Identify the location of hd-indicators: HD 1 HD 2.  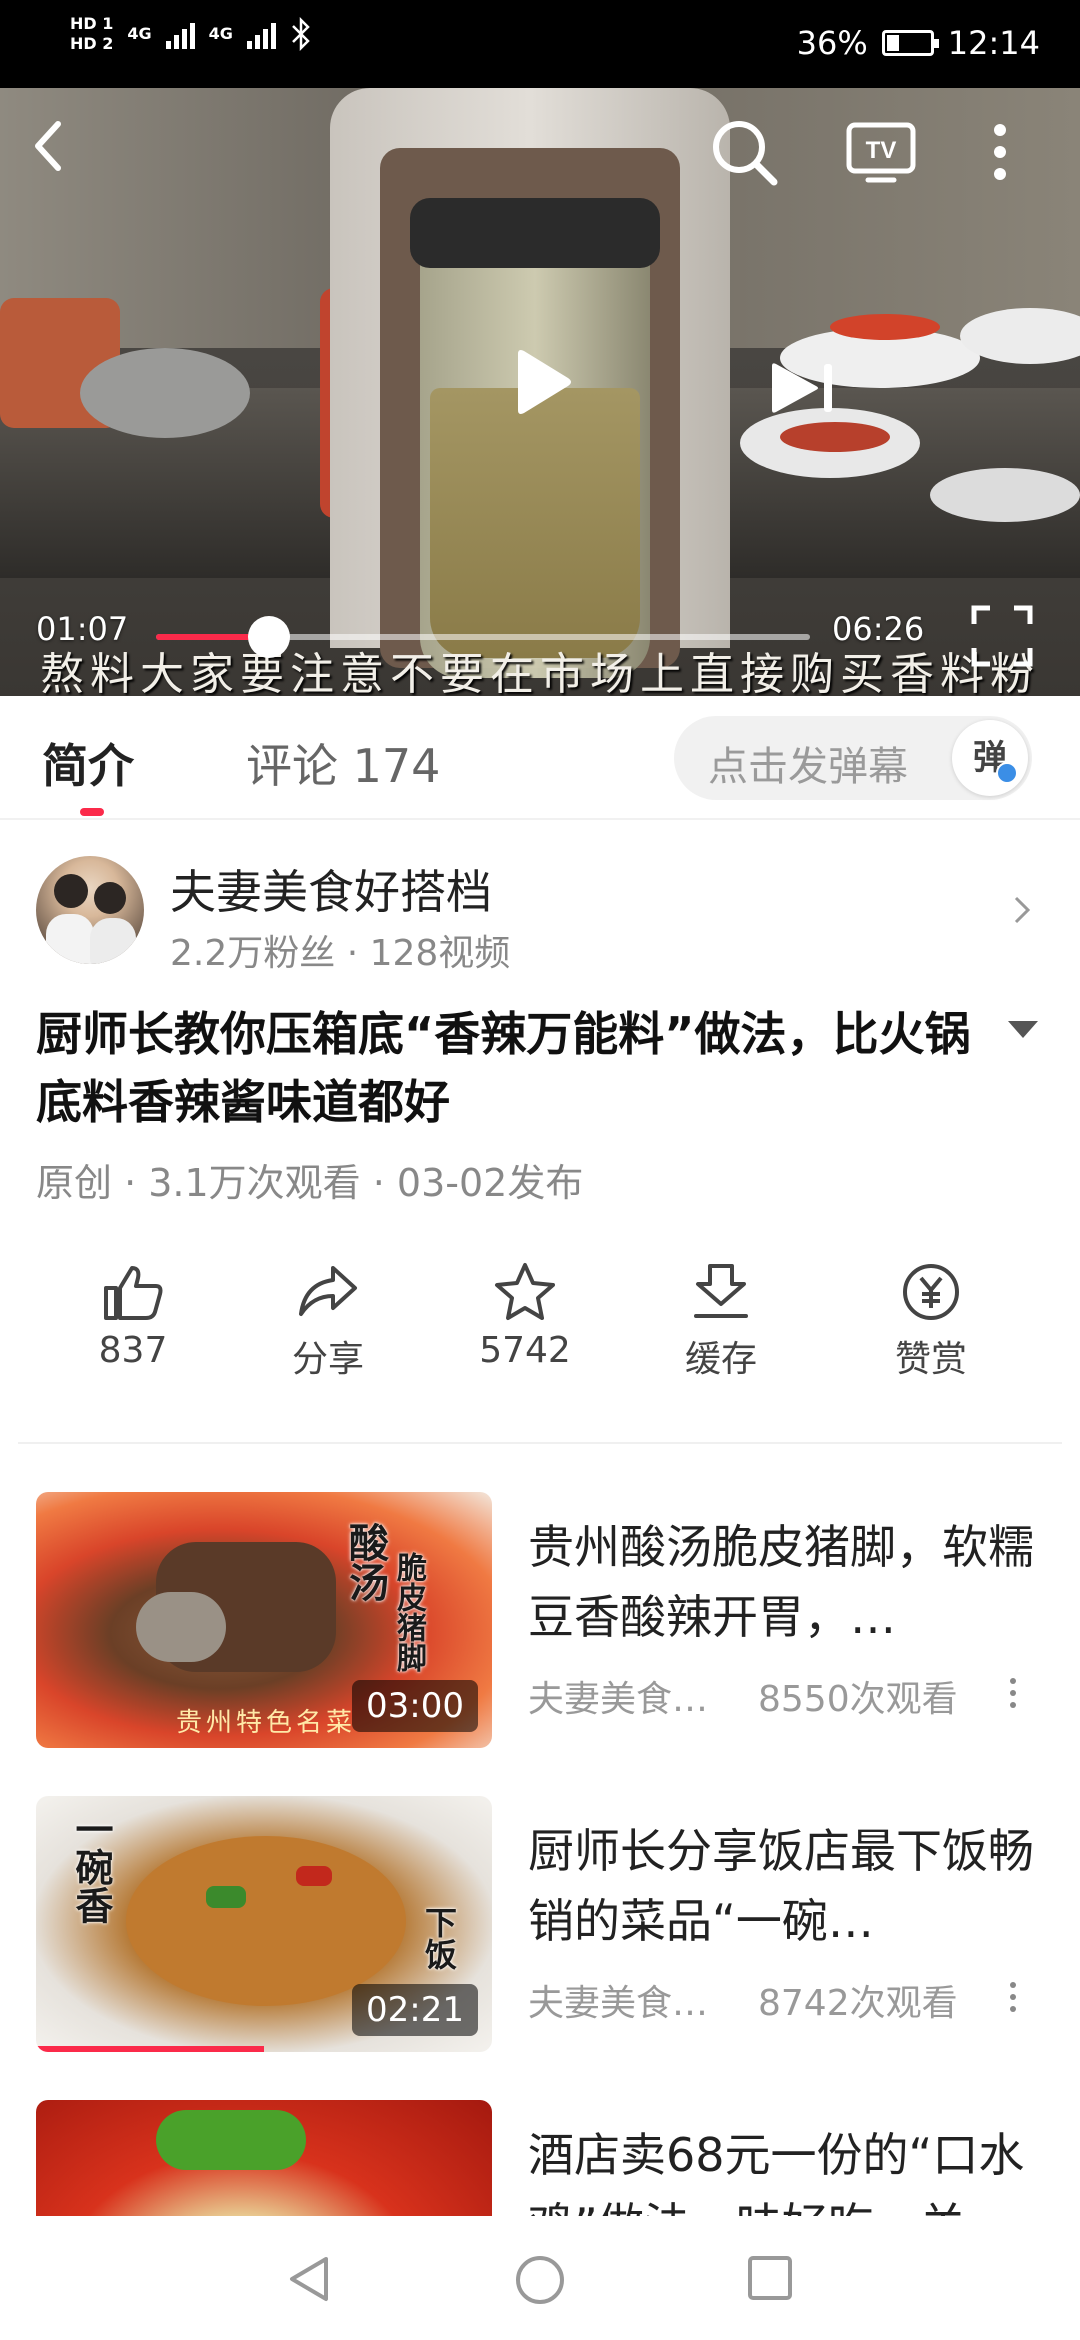
(91, 34).